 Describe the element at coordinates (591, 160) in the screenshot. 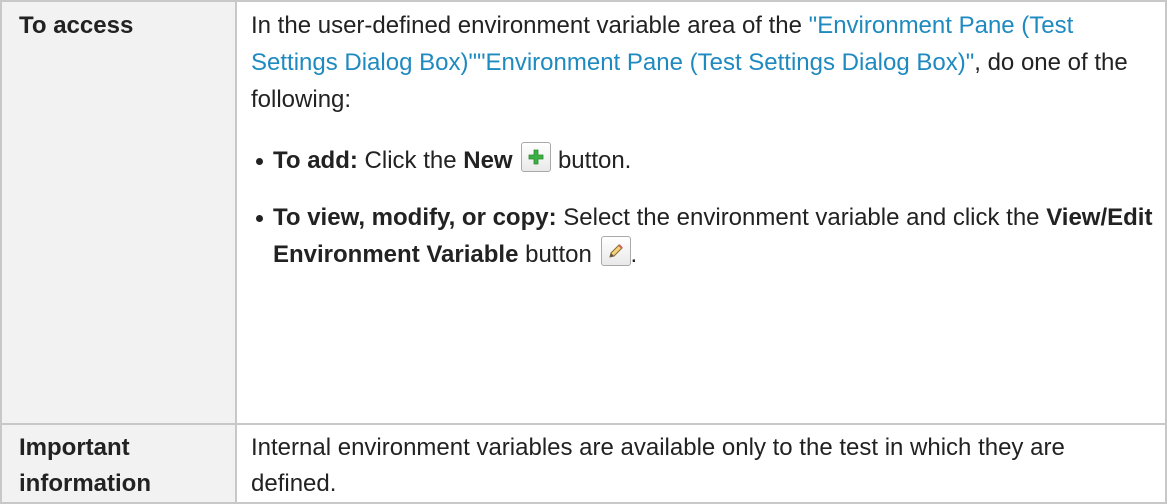

I see `to-add-text-2: button.` at that location.